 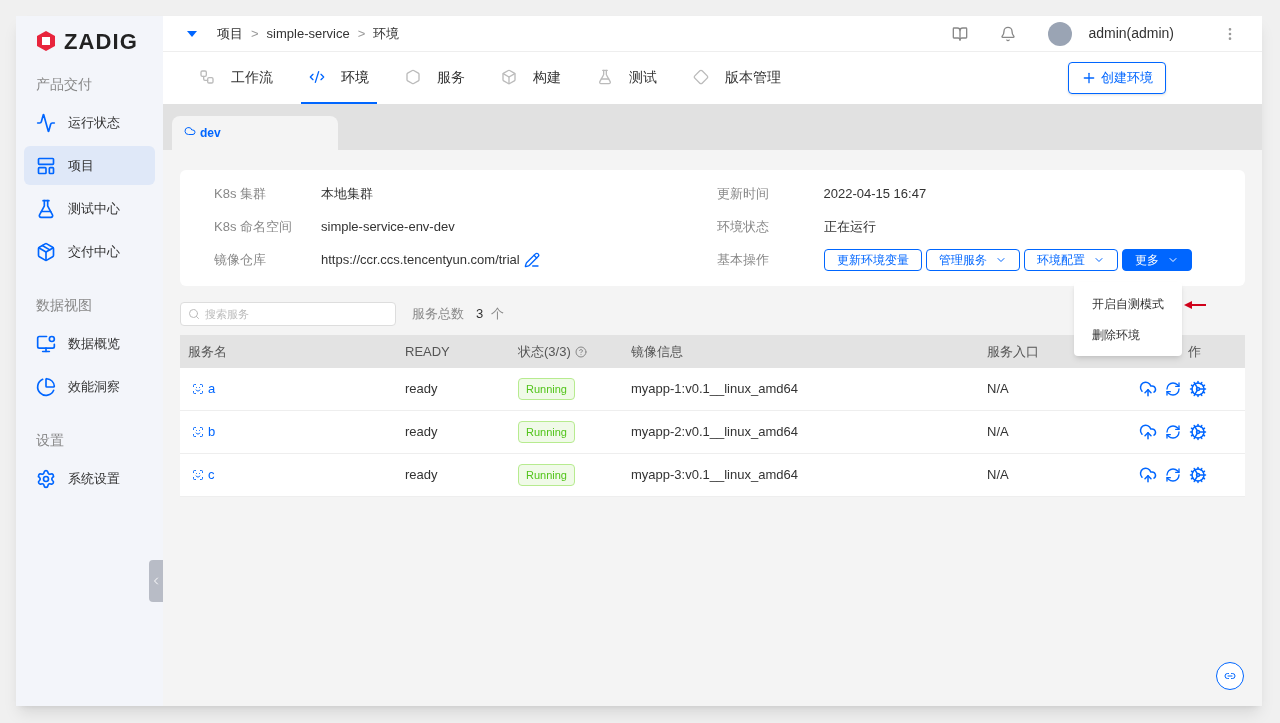 What do you see at coordinates (657, 351) in the screenshot?
I see `column-header: 镜像信息` at bounding box center [657, 351].